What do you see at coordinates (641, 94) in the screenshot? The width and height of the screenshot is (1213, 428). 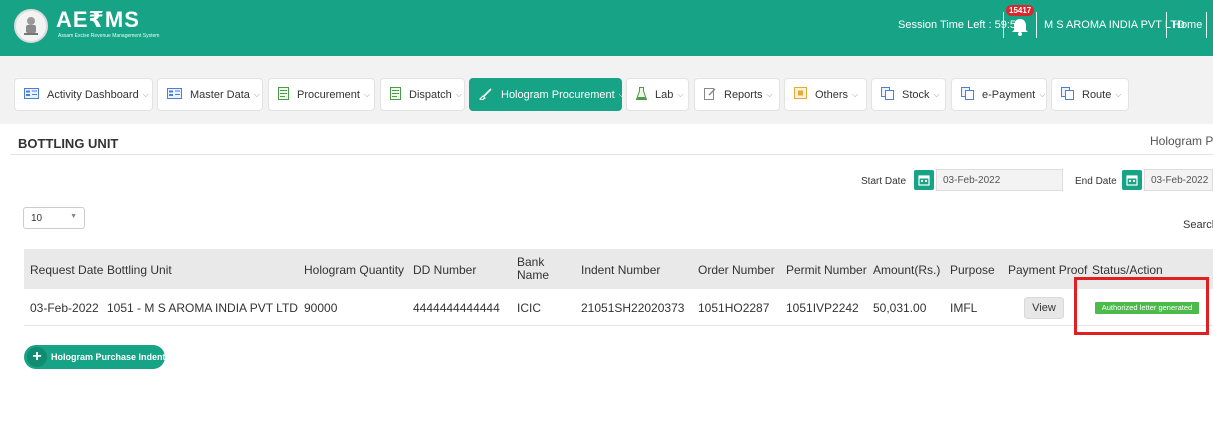 I see `flask-icon` at bounding box center [641, 94].